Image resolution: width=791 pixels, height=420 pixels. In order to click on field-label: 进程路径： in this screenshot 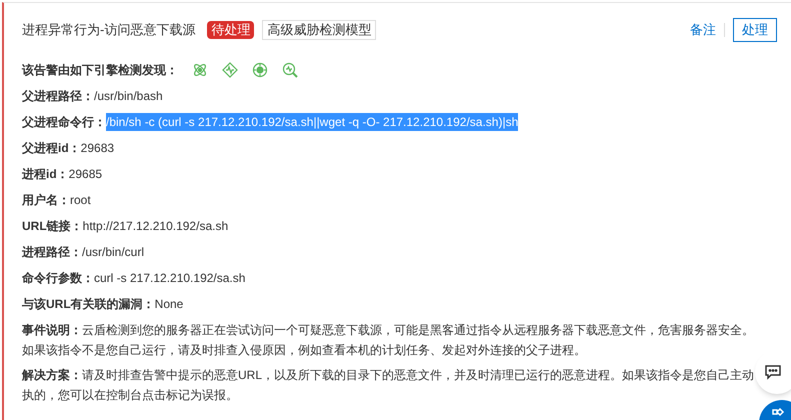, I will do `click(52, 252)`.